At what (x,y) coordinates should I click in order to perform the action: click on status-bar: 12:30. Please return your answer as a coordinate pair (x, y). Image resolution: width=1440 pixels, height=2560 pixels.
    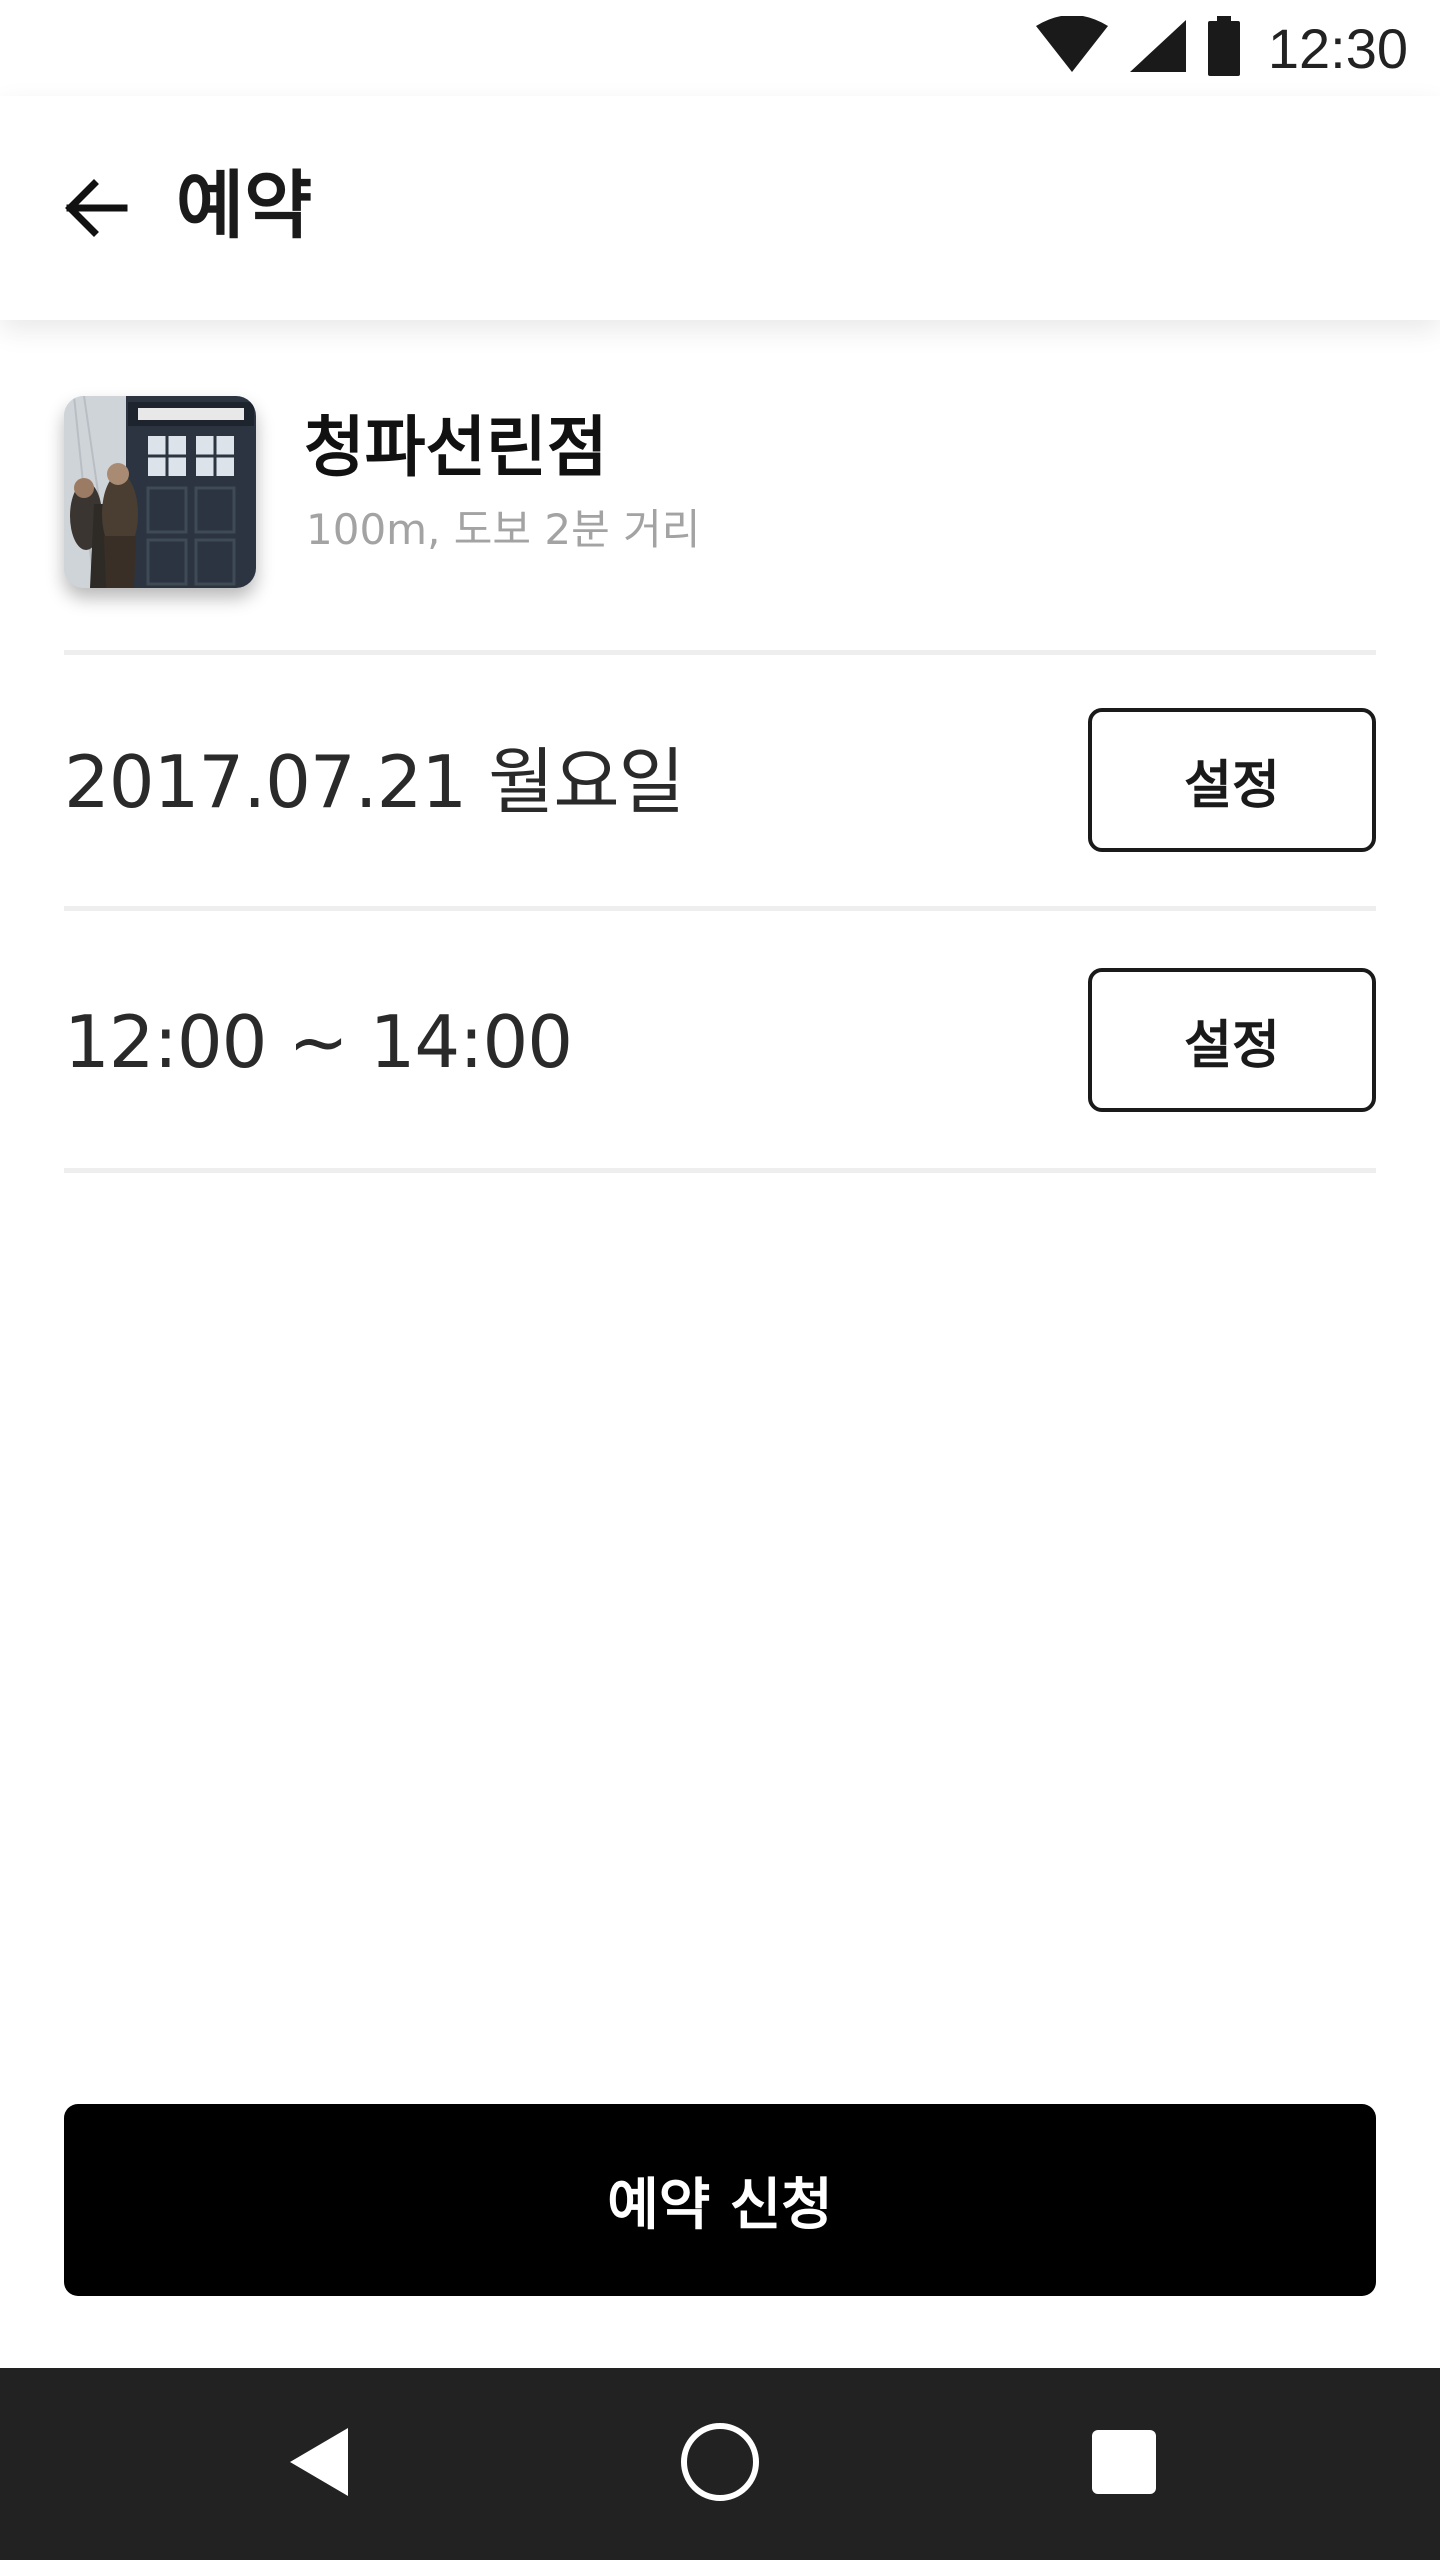
    Looking at the image, I should click on (720, 48).